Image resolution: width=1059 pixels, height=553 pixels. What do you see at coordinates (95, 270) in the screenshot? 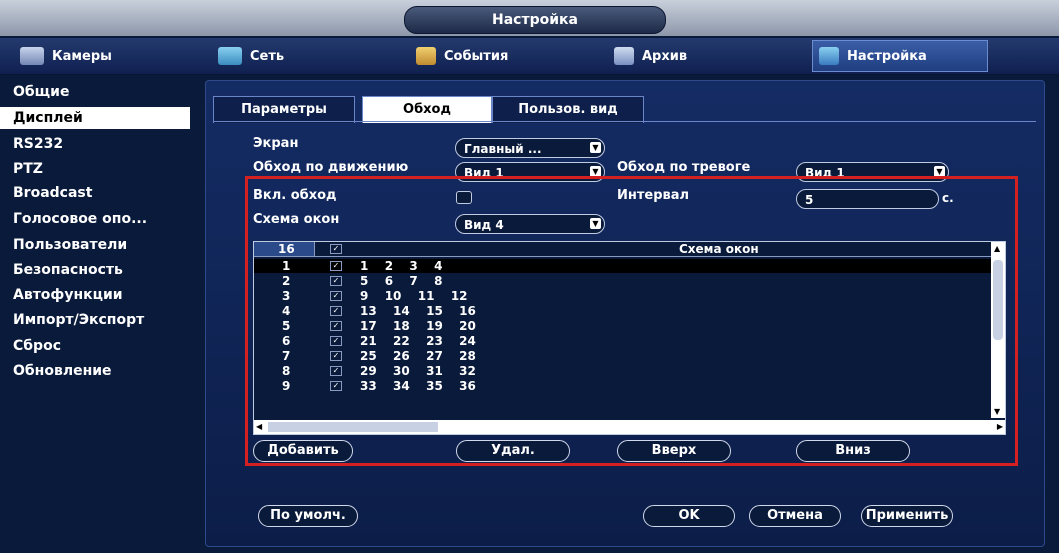
I see `sidebar-item-security: Безопасность` at bounding box center [95, 270].